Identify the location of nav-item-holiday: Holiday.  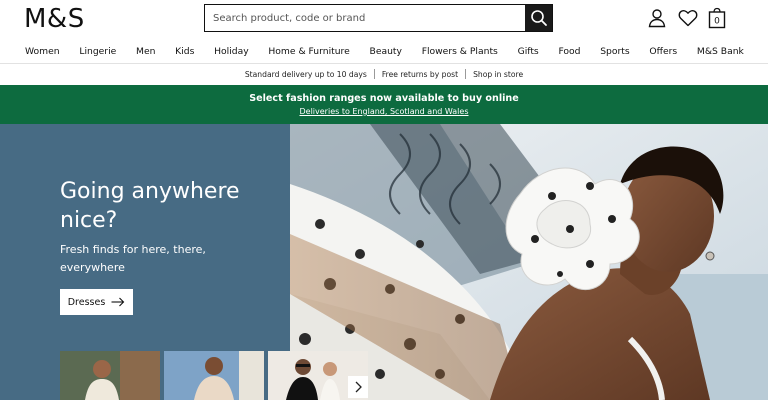
(231, 52).